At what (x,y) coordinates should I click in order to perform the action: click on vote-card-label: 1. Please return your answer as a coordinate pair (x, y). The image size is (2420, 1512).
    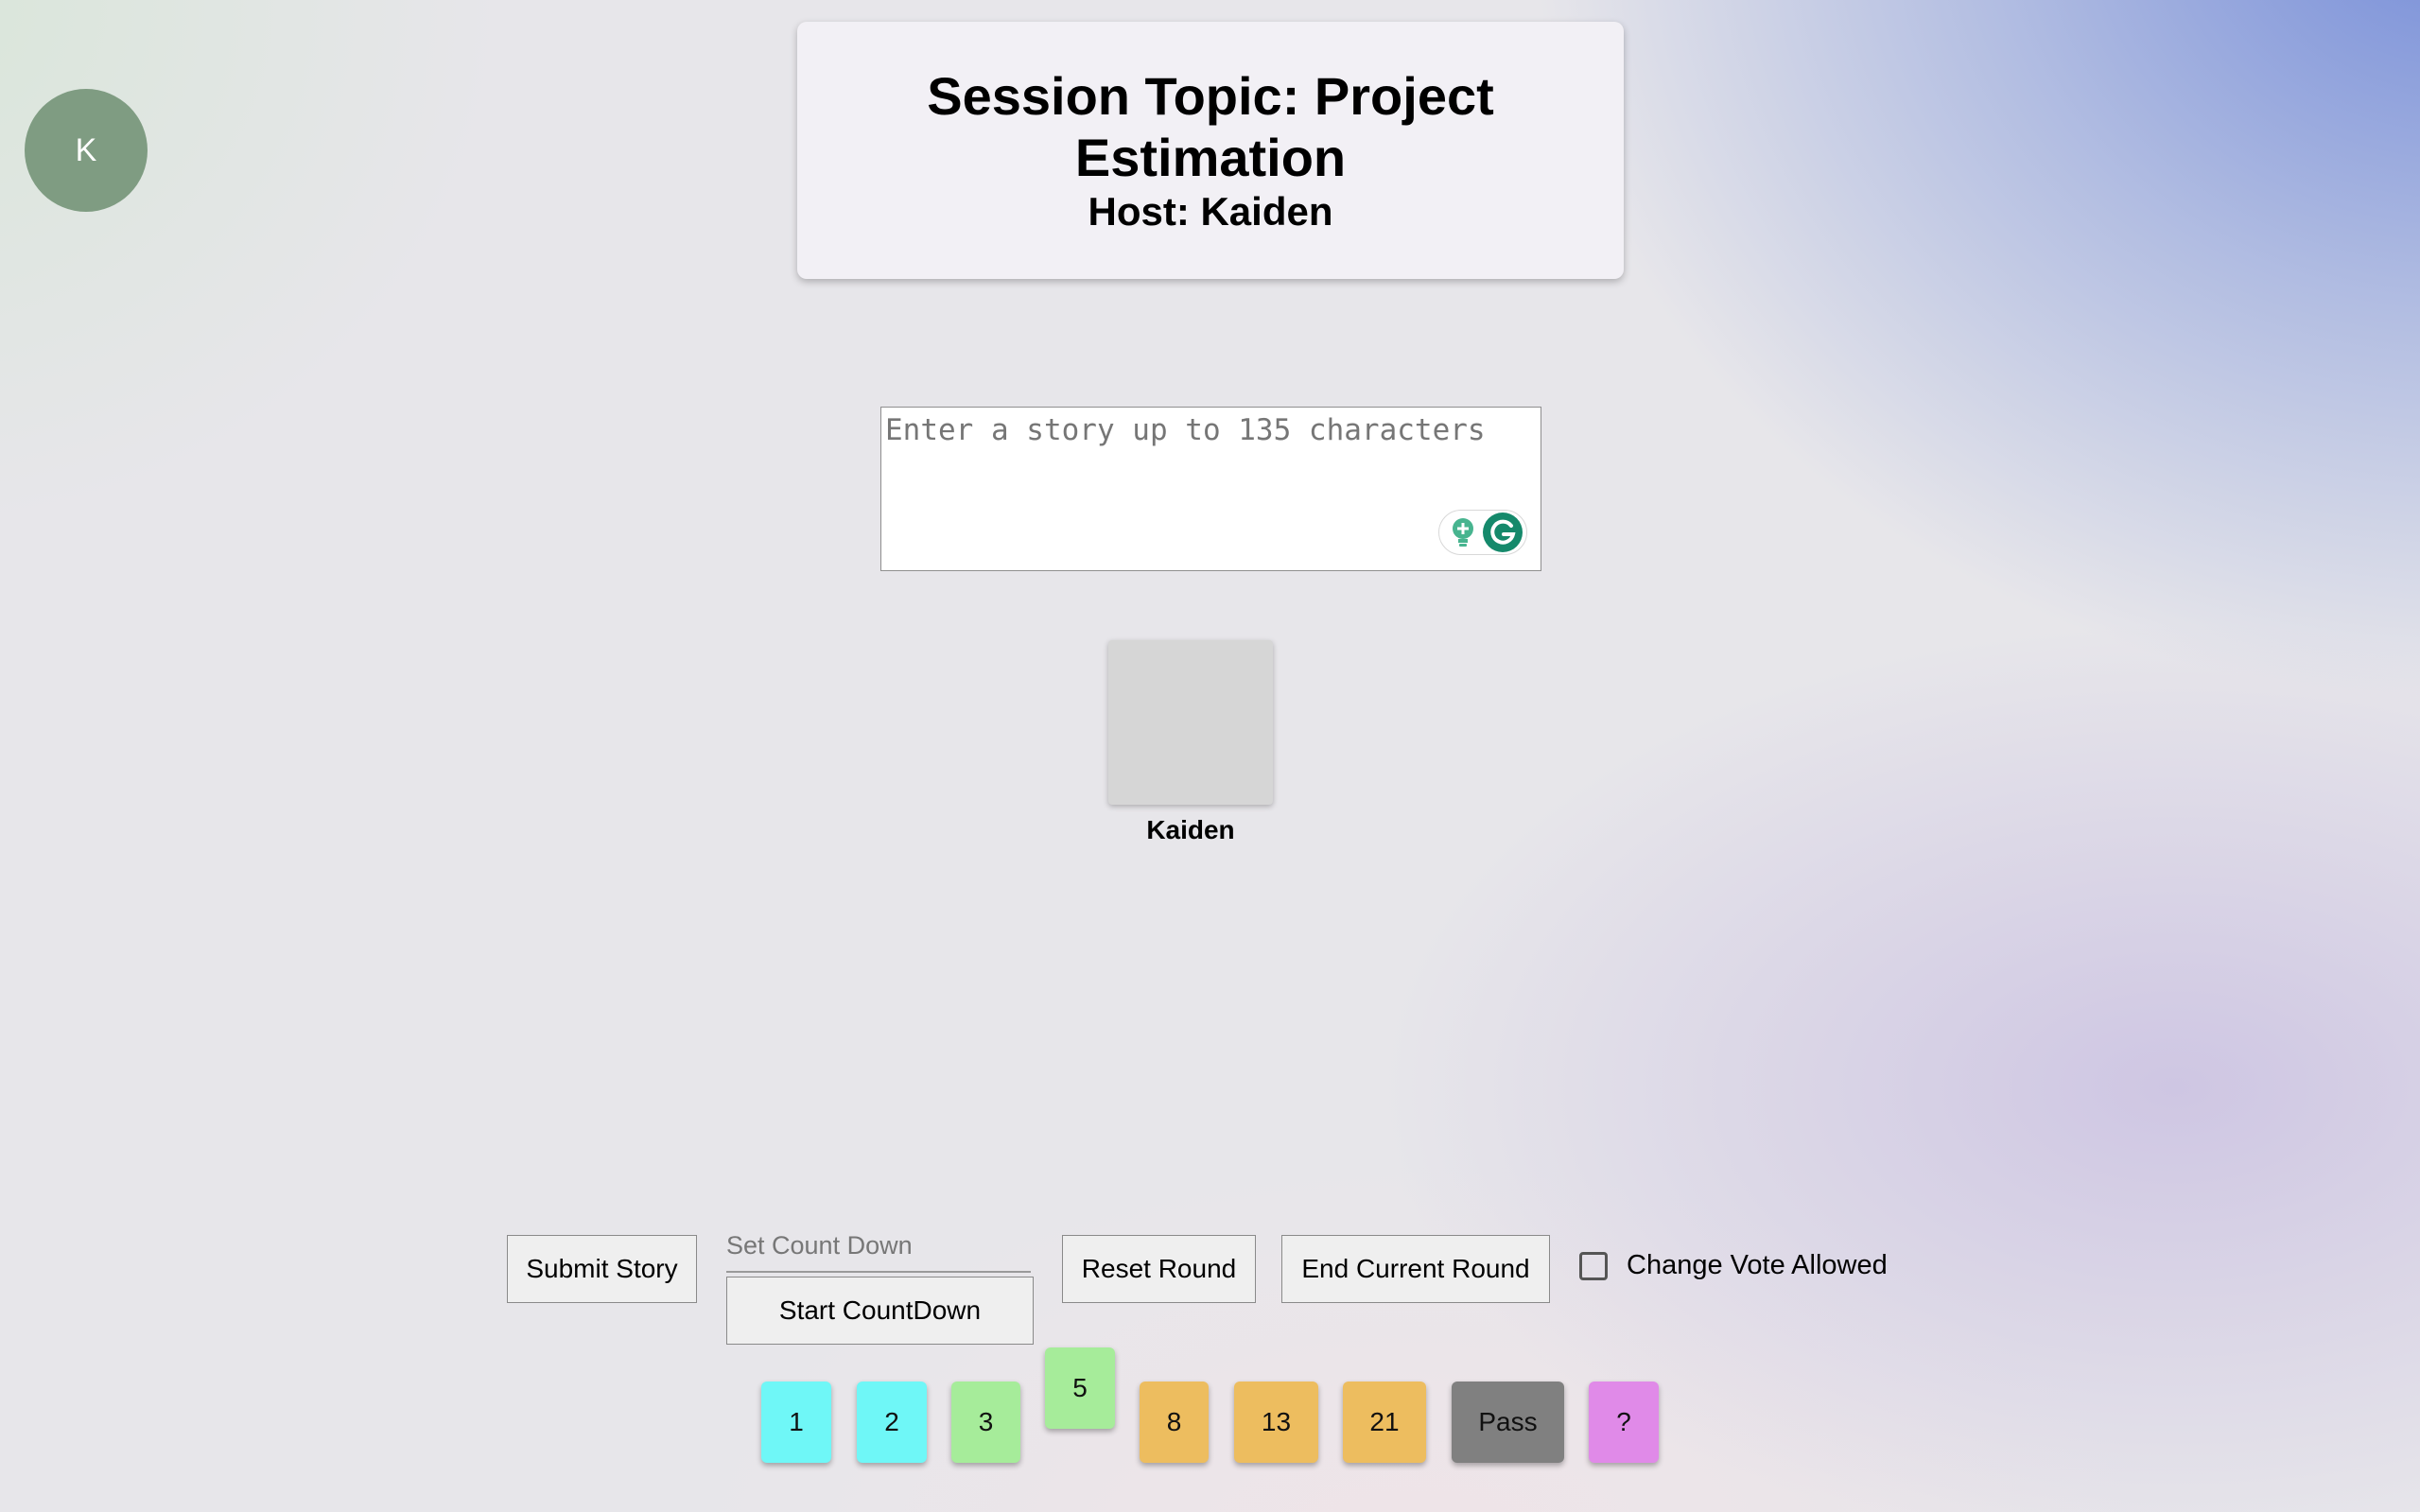
    Looking at the image, I should click on (796, 1421).